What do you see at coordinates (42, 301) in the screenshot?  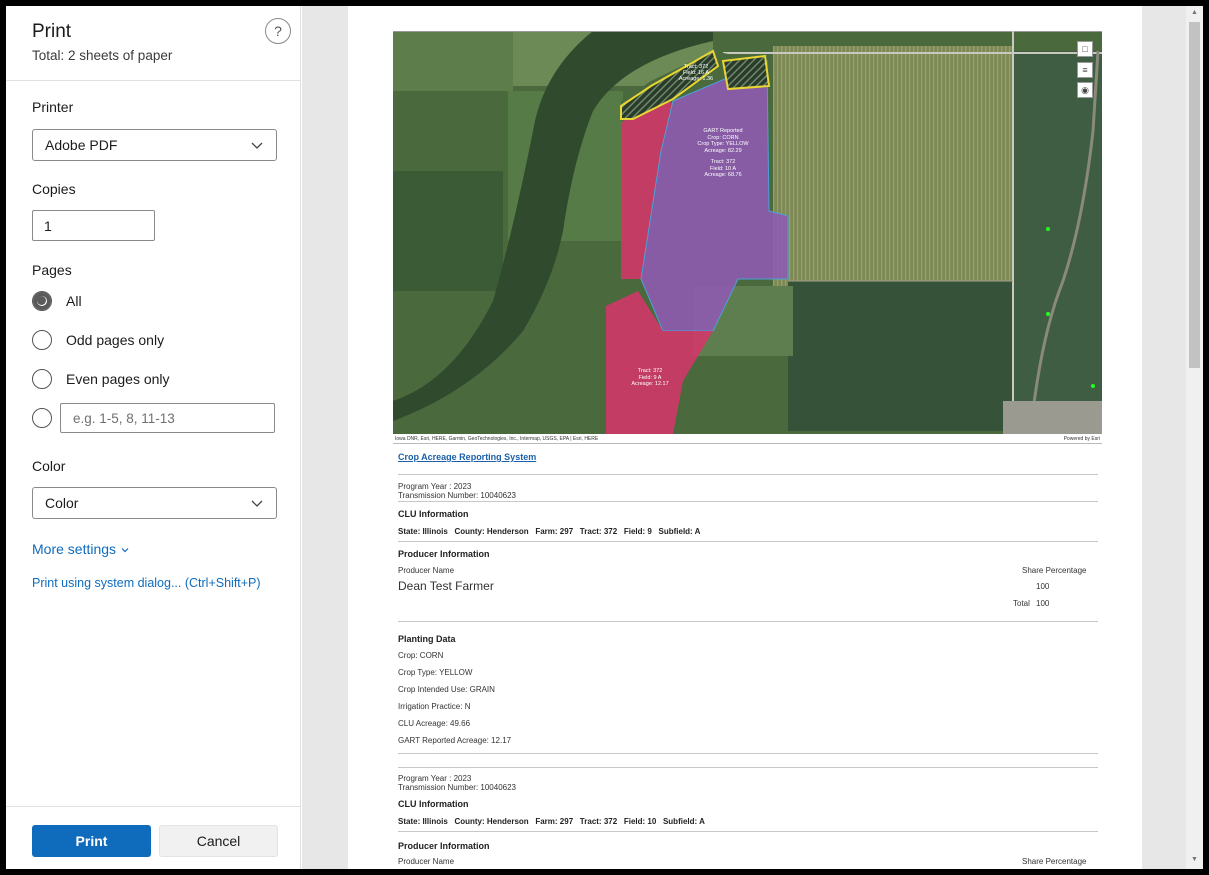 I see `radio-selected-icon` at bounding box center [42, 301].